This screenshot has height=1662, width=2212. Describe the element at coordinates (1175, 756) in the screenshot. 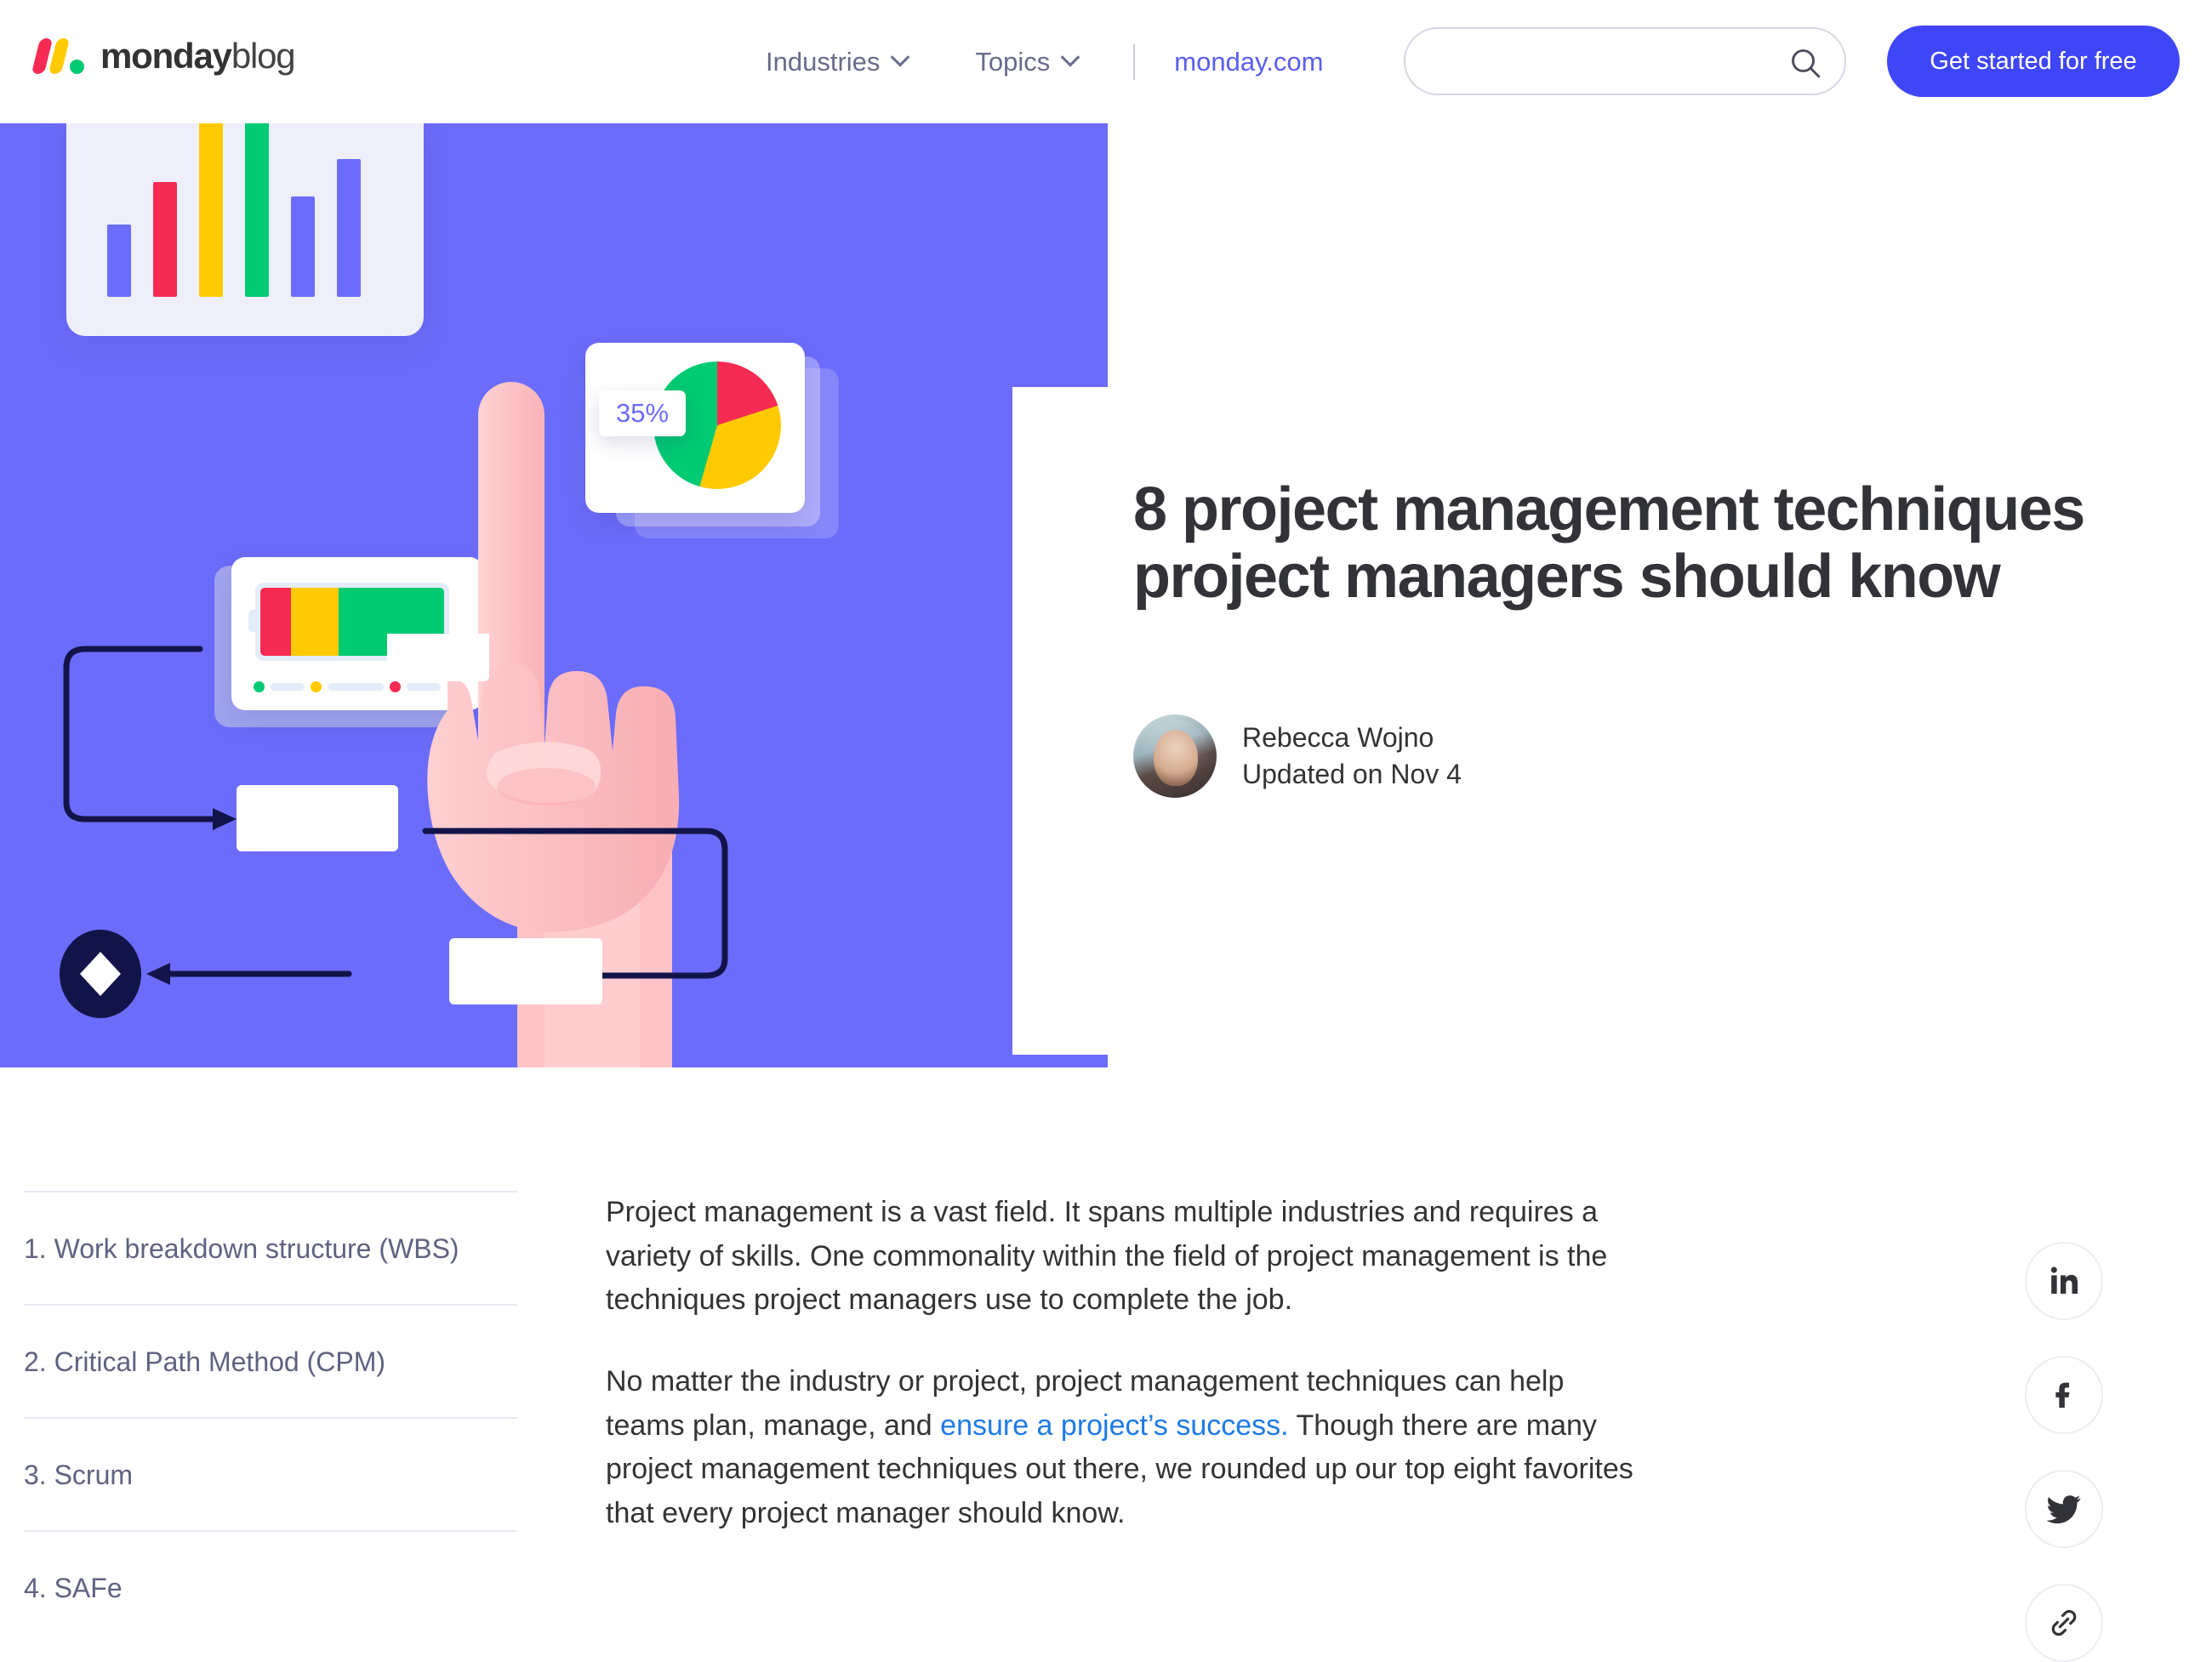

I see `avatar` at that location.